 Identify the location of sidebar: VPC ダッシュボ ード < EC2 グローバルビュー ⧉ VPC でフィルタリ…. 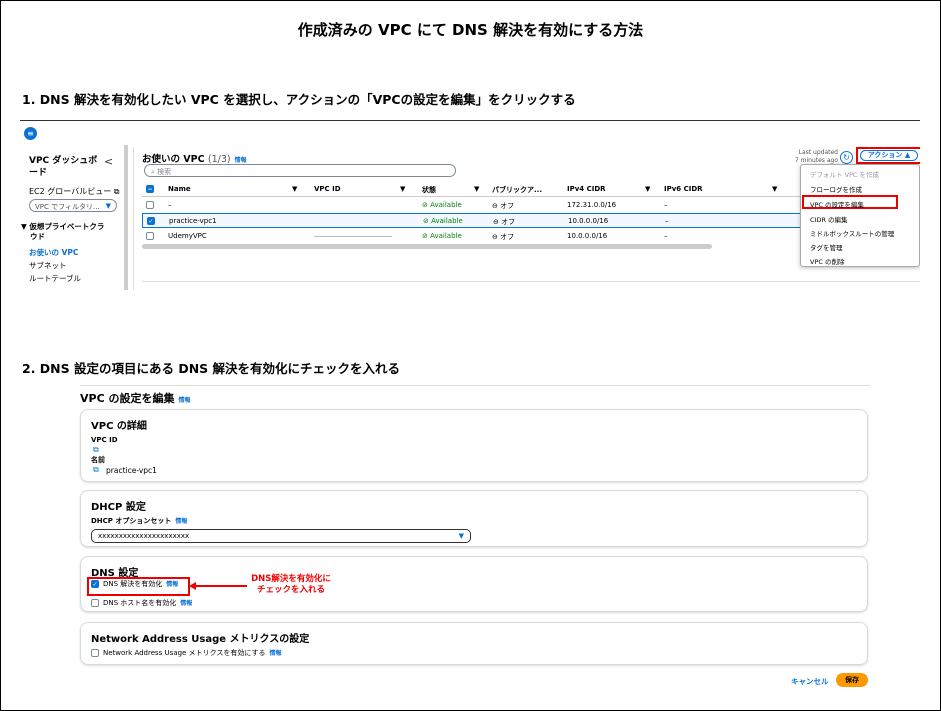
(72, 219).